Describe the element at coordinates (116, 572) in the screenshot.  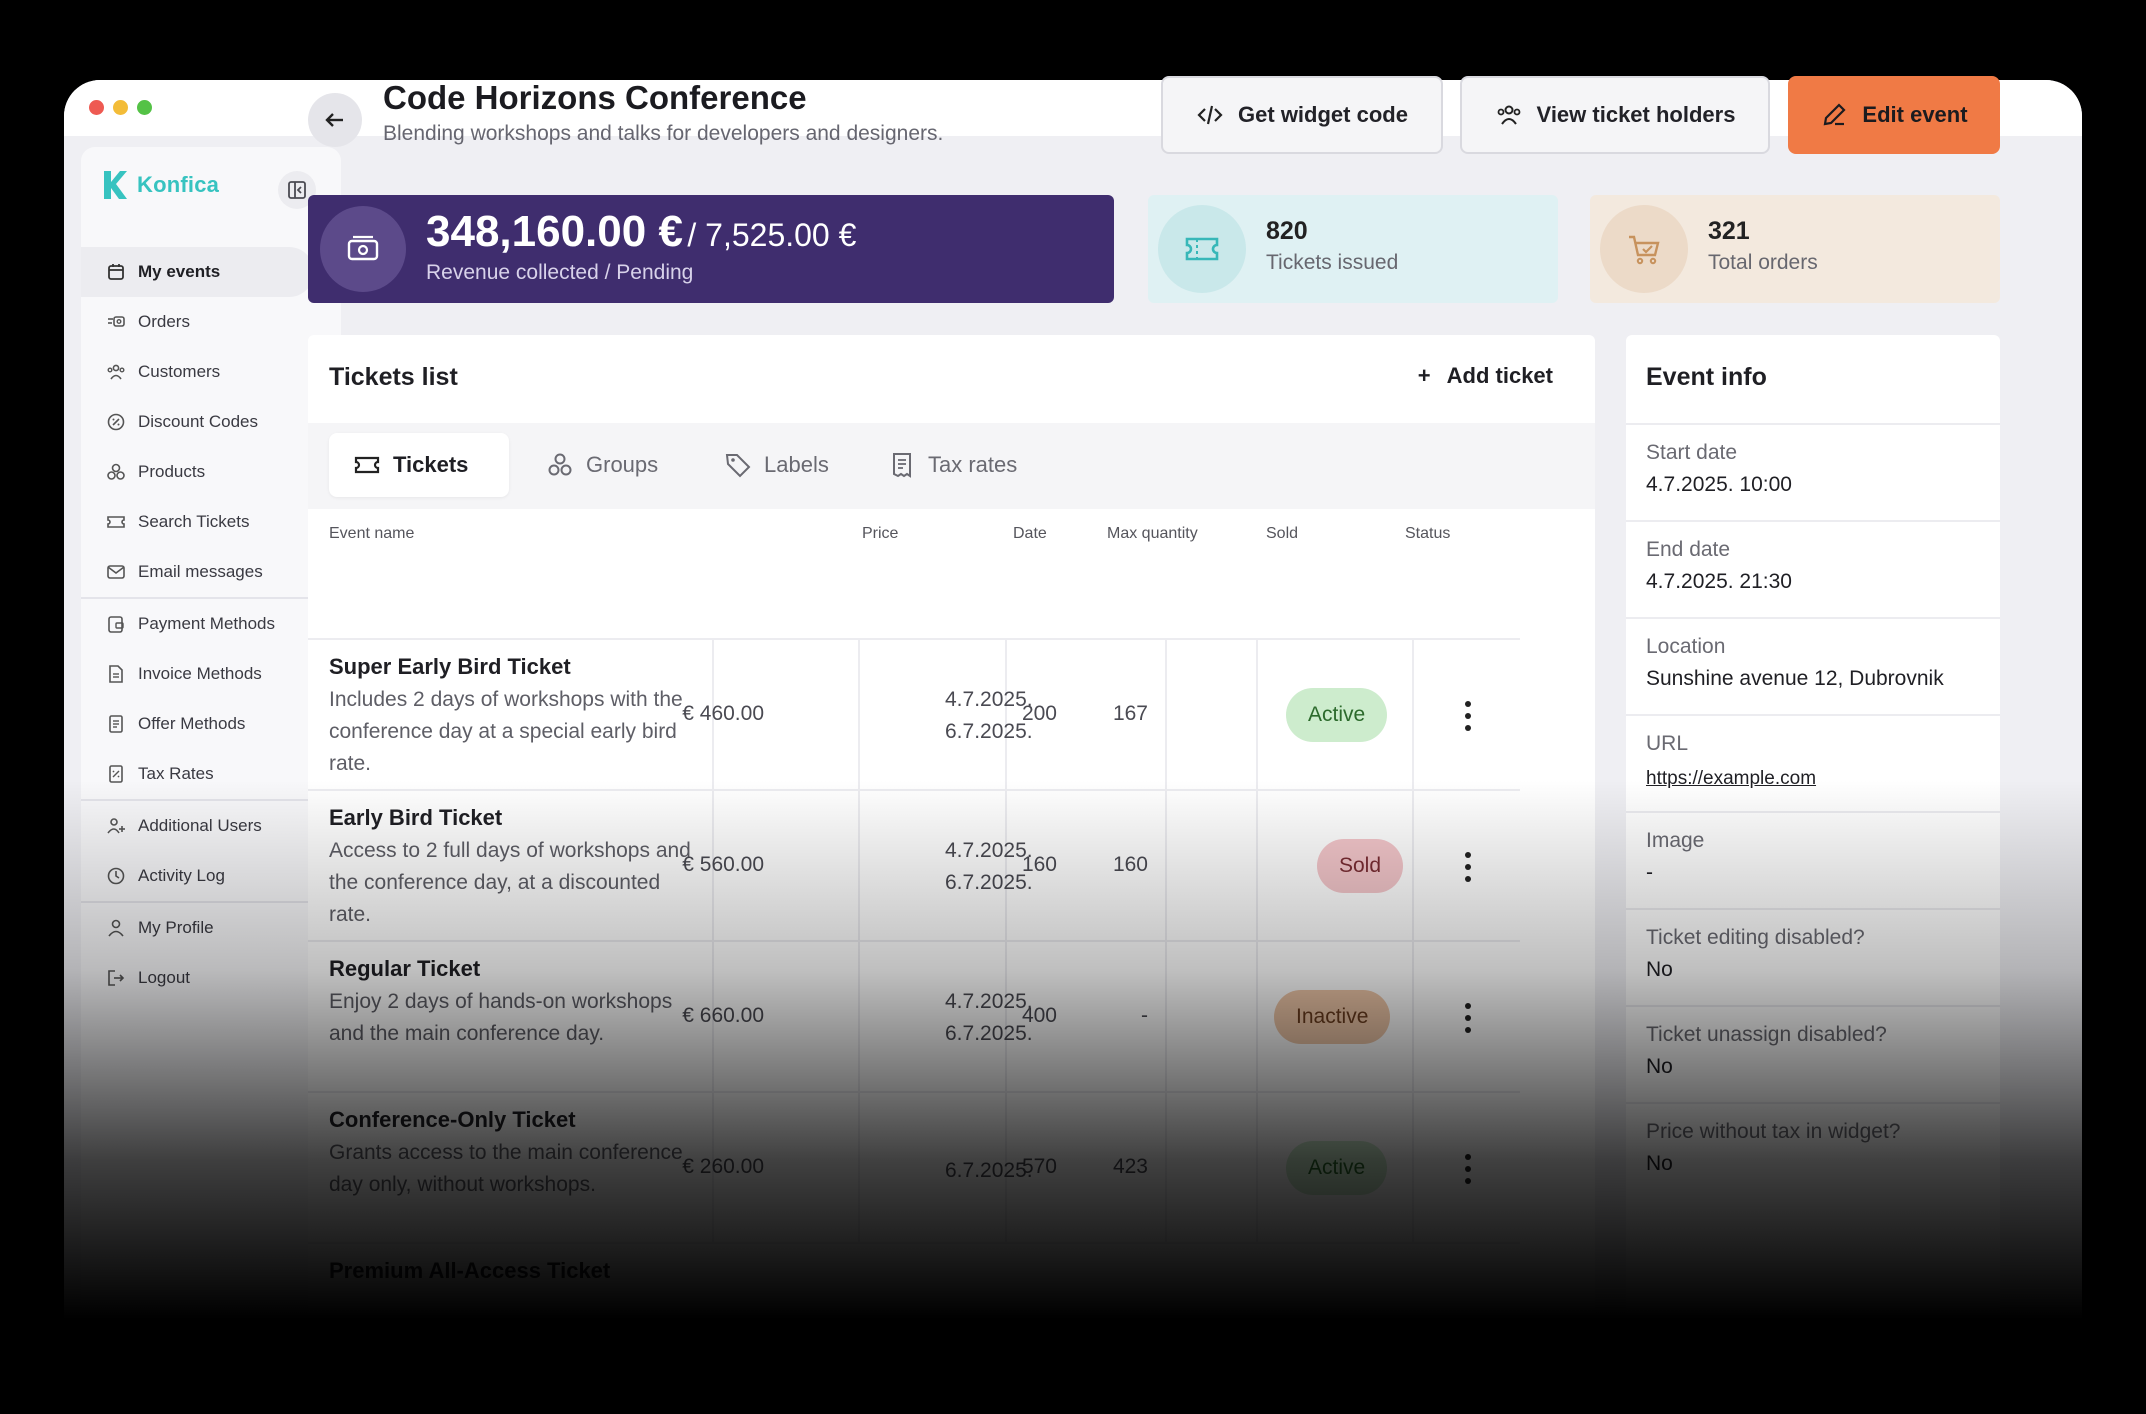
I see `mail-icon` at that location.